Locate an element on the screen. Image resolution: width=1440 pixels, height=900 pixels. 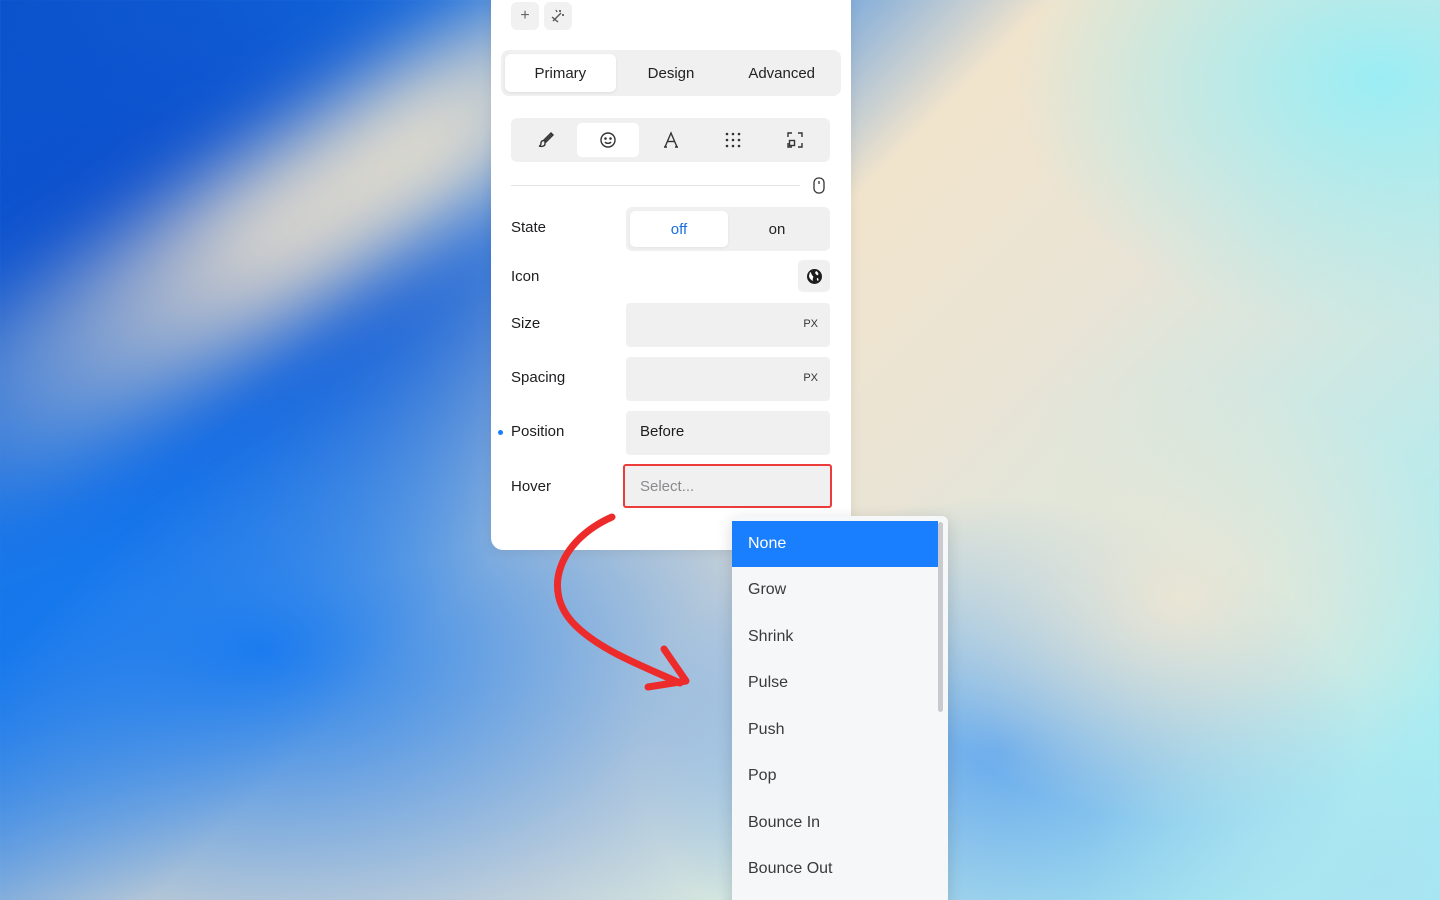
tab-icon-style is located at coordinates (608, 140).